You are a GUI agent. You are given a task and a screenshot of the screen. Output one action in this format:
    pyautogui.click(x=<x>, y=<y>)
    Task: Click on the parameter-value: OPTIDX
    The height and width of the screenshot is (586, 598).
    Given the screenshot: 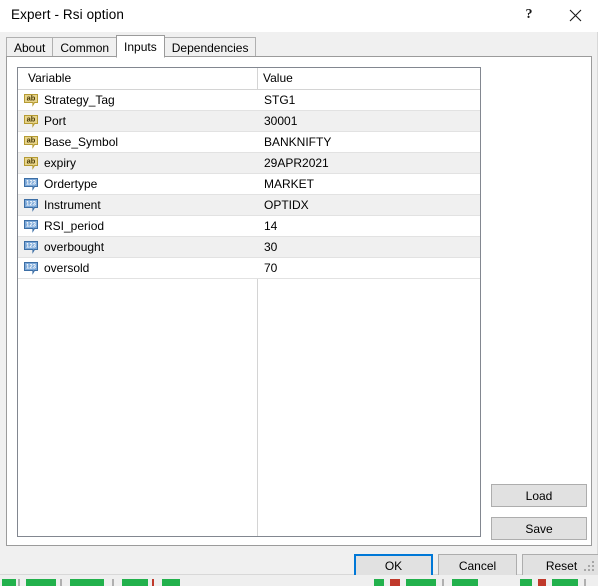 What is the action you would take?
    pyautogui.click(x=286, y=205)
    